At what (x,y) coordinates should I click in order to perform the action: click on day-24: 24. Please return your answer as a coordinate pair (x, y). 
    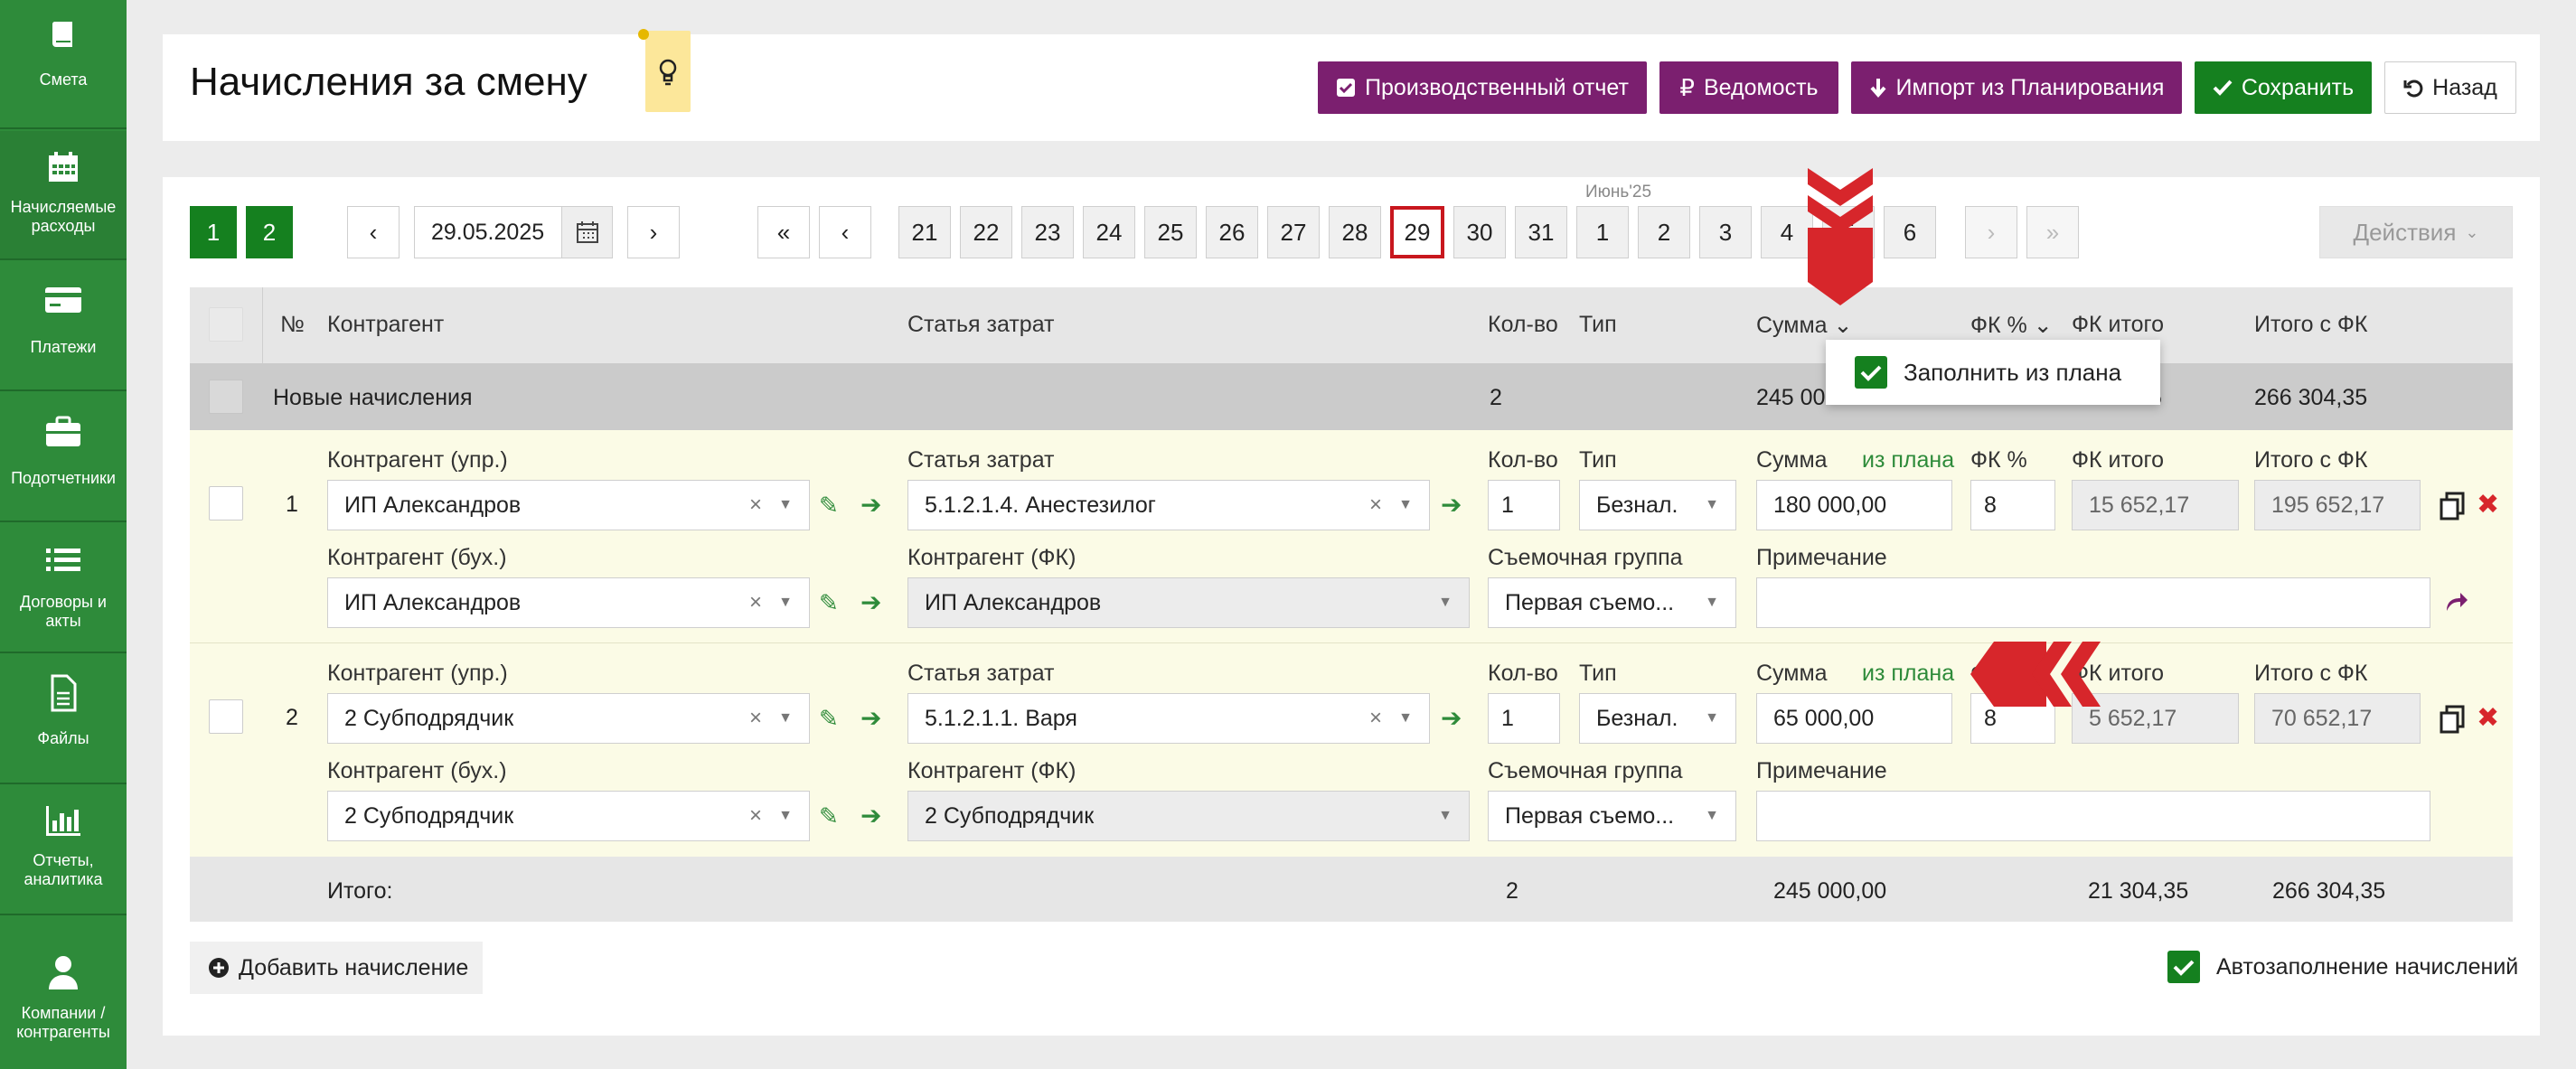
    Looking at the image, I should click on (1109, 232).